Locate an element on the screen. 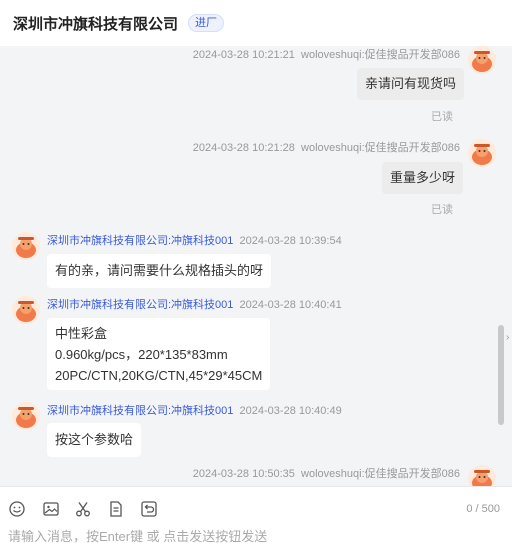 The image size is (512, 543). chat-scrollbar is located at coordinates (501, 375).